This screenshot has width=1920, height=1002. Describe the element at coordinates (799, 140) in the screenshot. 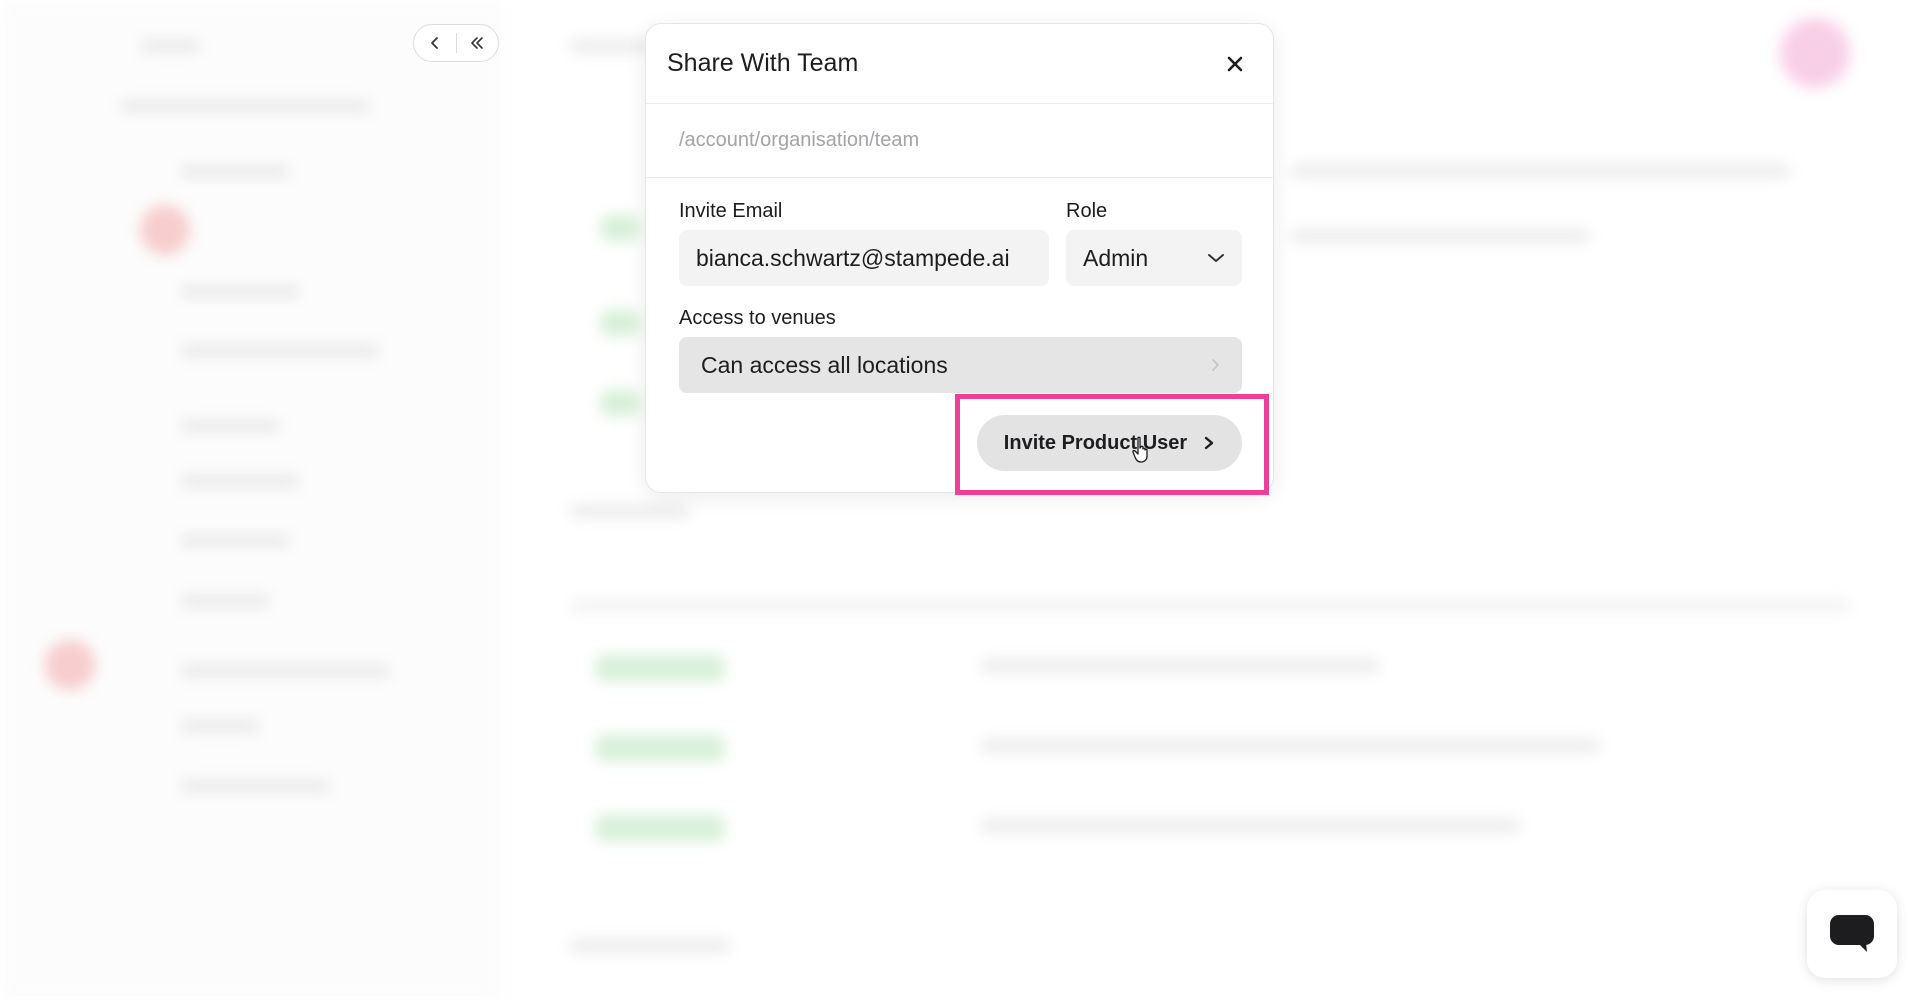

I see `breadcrumb-path: /account/organisation/team` at that location.